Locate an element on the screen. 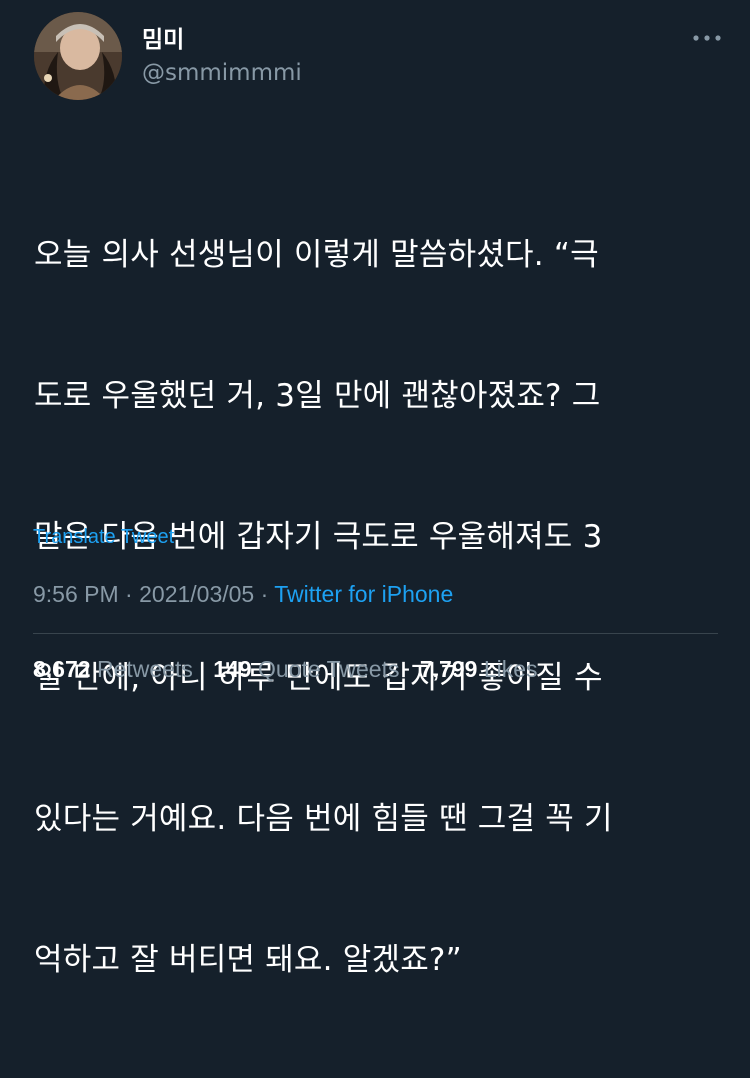 The width and height of the screenshot is (750, 1078). tweet-time: 9:56 PM is located at coordinates (76, 594).